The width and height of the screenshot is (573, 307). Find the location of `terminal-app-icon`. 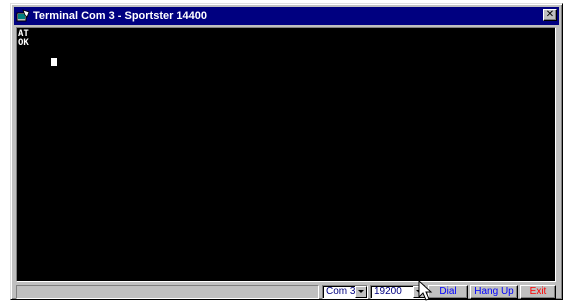

terminal-app-icon is located at coordinates (23, 16).